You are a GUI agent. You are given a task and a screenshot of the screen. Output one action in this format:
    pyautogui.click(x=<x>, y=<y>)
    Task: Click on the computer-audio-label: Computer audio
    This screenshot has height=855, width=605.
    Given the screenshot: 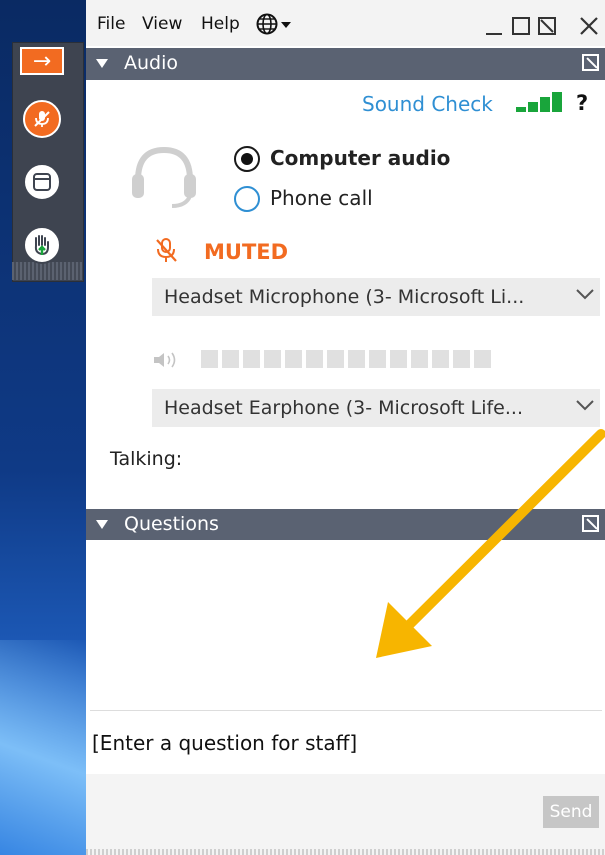 What is the action you would take?
    pyautogui.click(x=360, y=158)
    